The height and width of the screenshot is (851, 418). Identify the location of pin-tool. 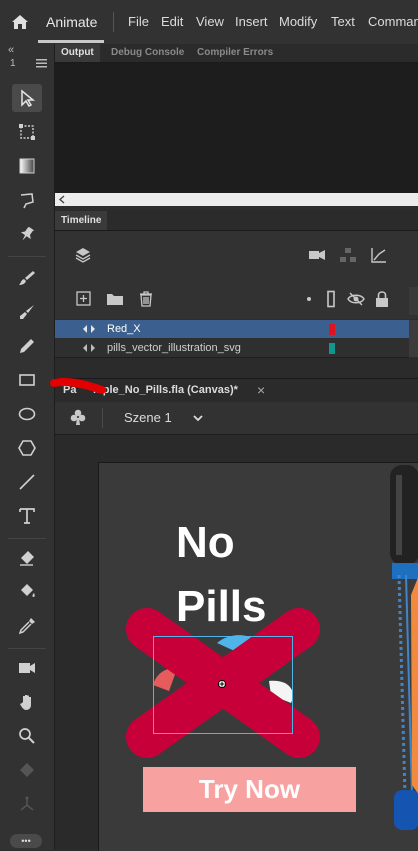
(27, 234).